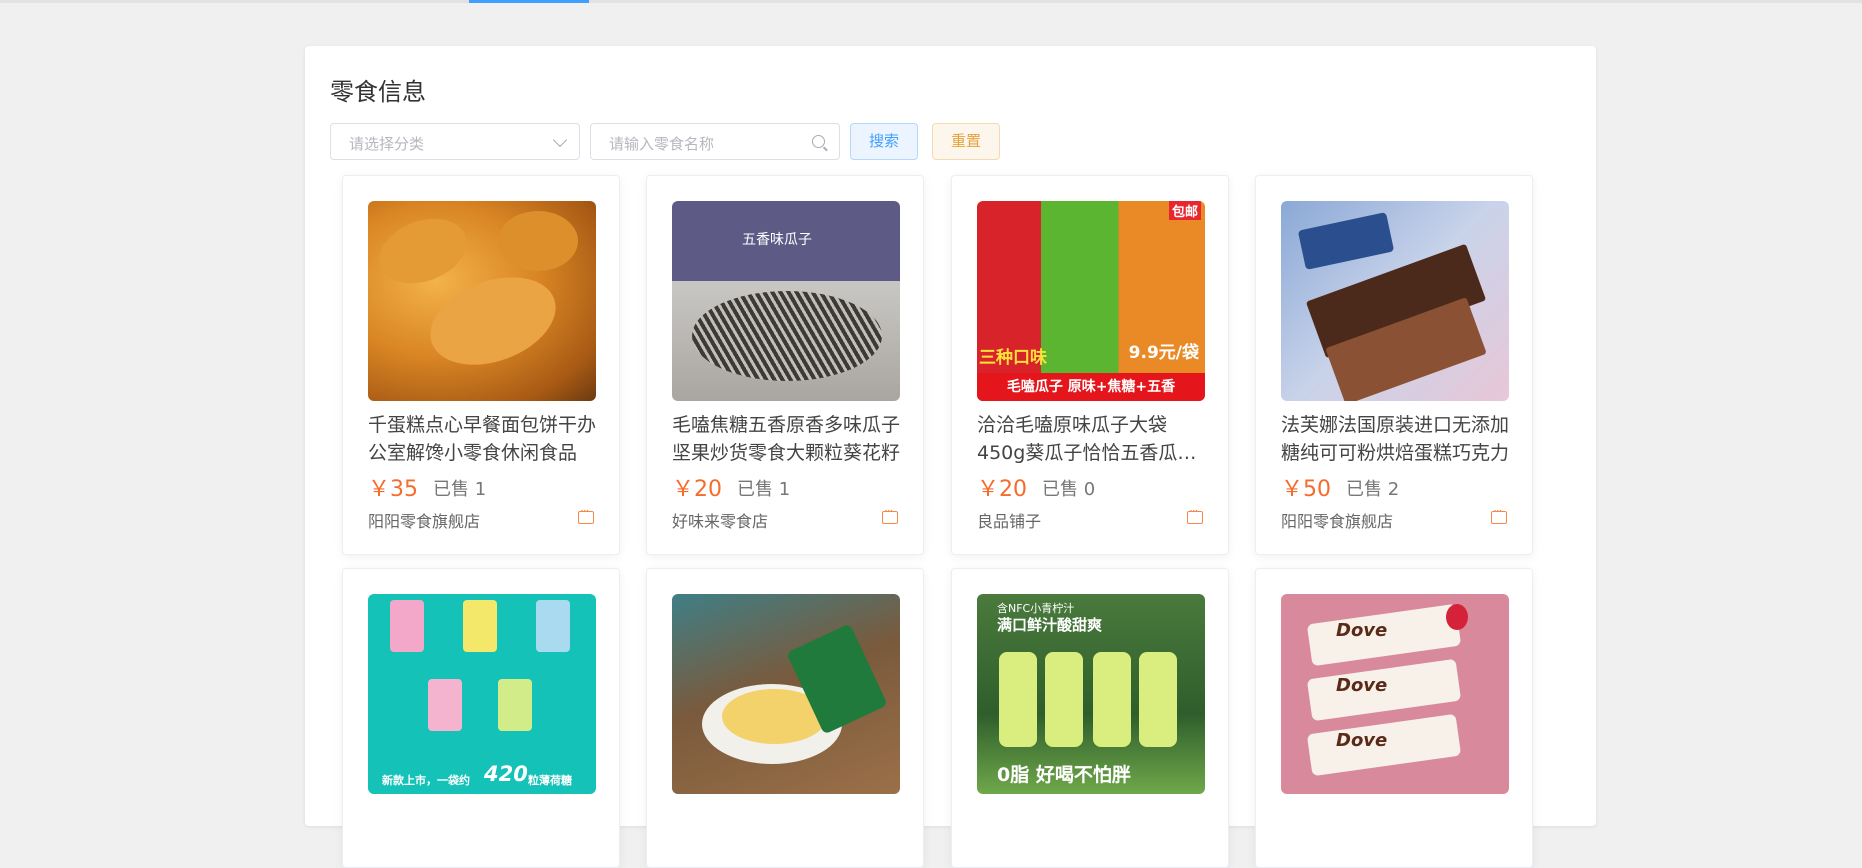  I want to click on product-sold-count: 已售 0, so click(1069, 489).